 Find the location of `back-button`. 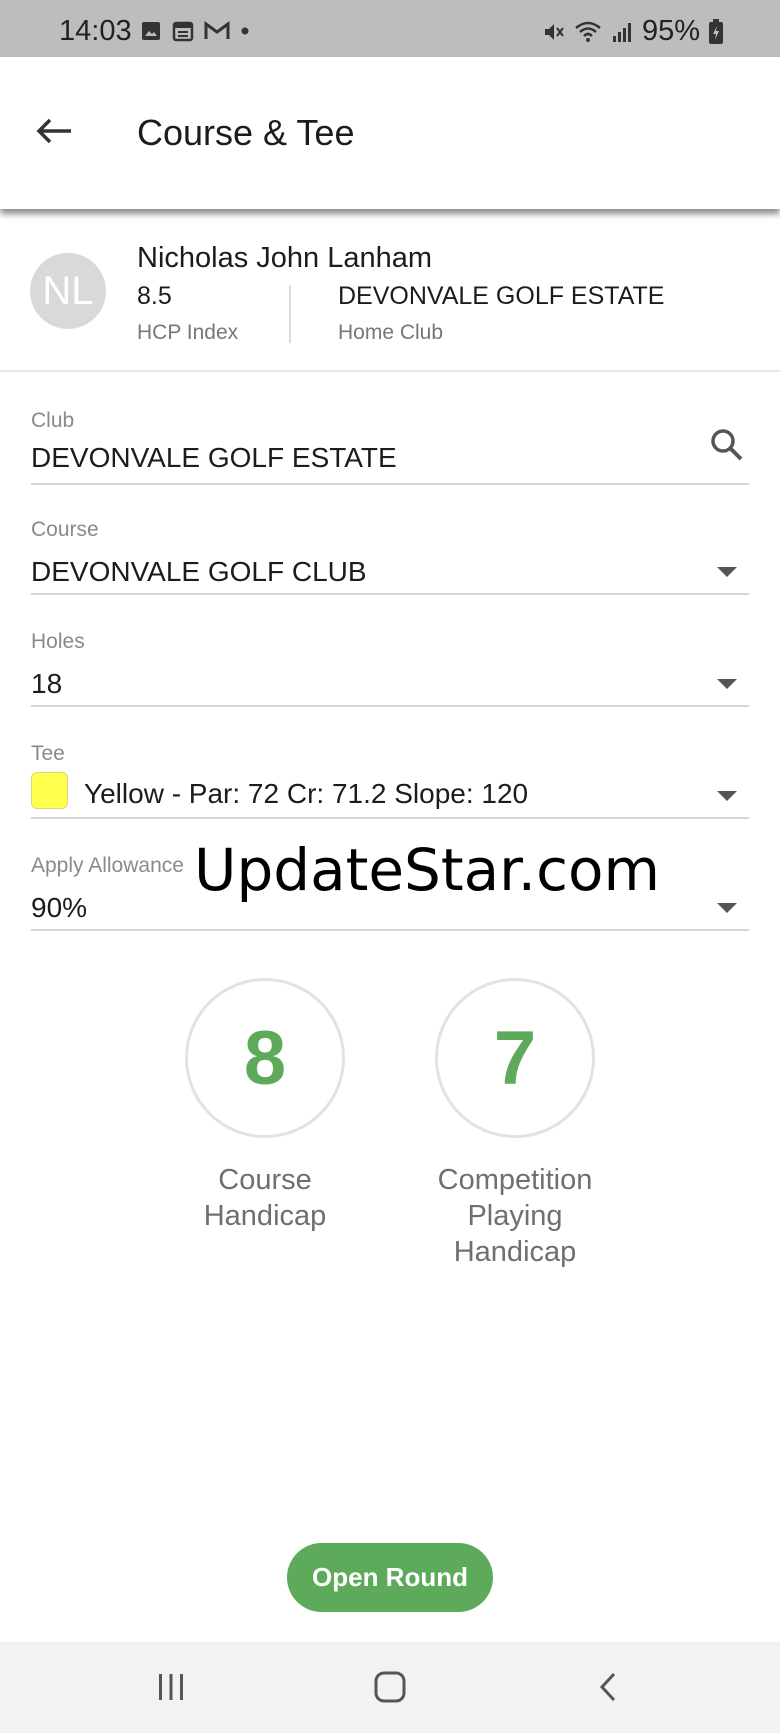

back-button is located at coordinates (54, 131).